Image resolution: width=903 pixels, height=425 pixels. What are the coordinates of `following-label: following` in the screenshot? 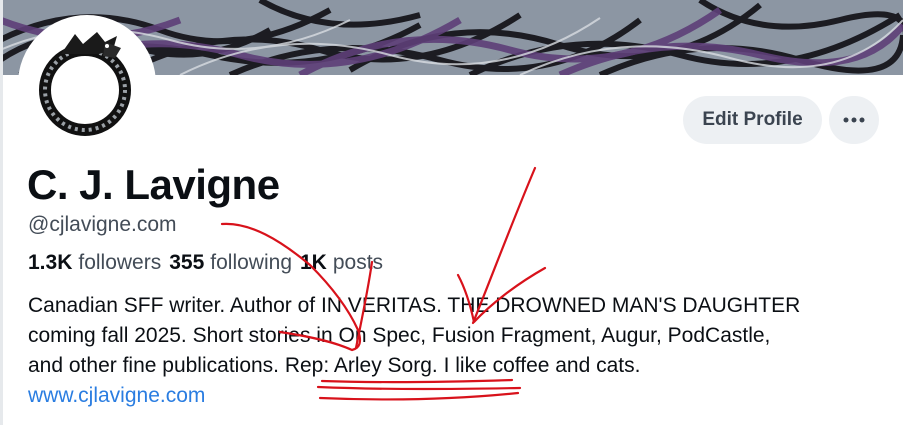 It's located at (251, 262).